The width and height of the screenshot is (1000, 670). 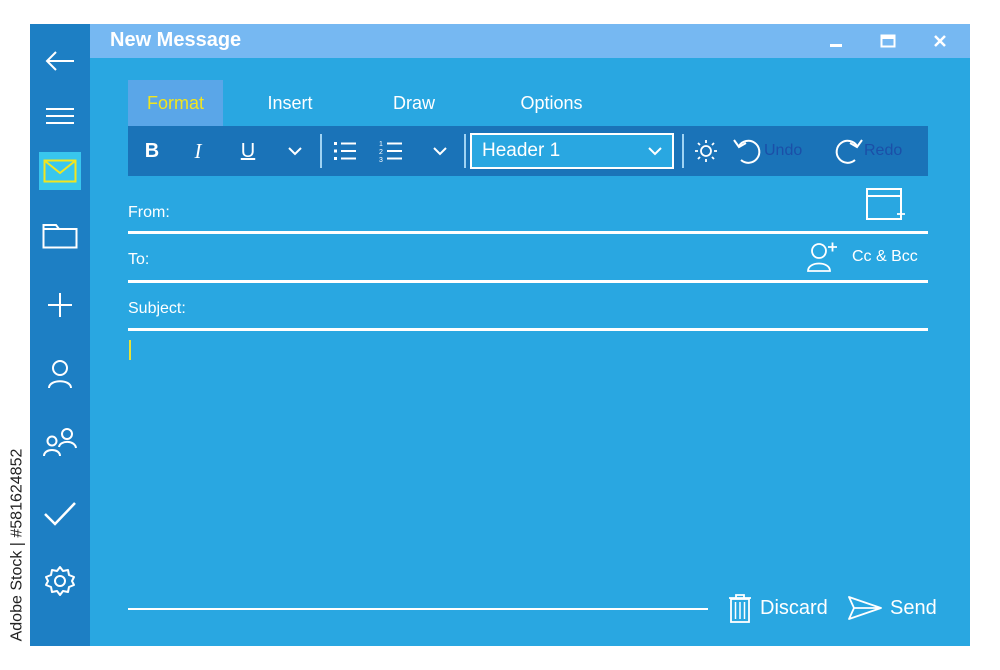 What do you see at coordinates (157, 308) in the screenshot?
I see `subject-label: Subject:` at bounding box center [157, 308].